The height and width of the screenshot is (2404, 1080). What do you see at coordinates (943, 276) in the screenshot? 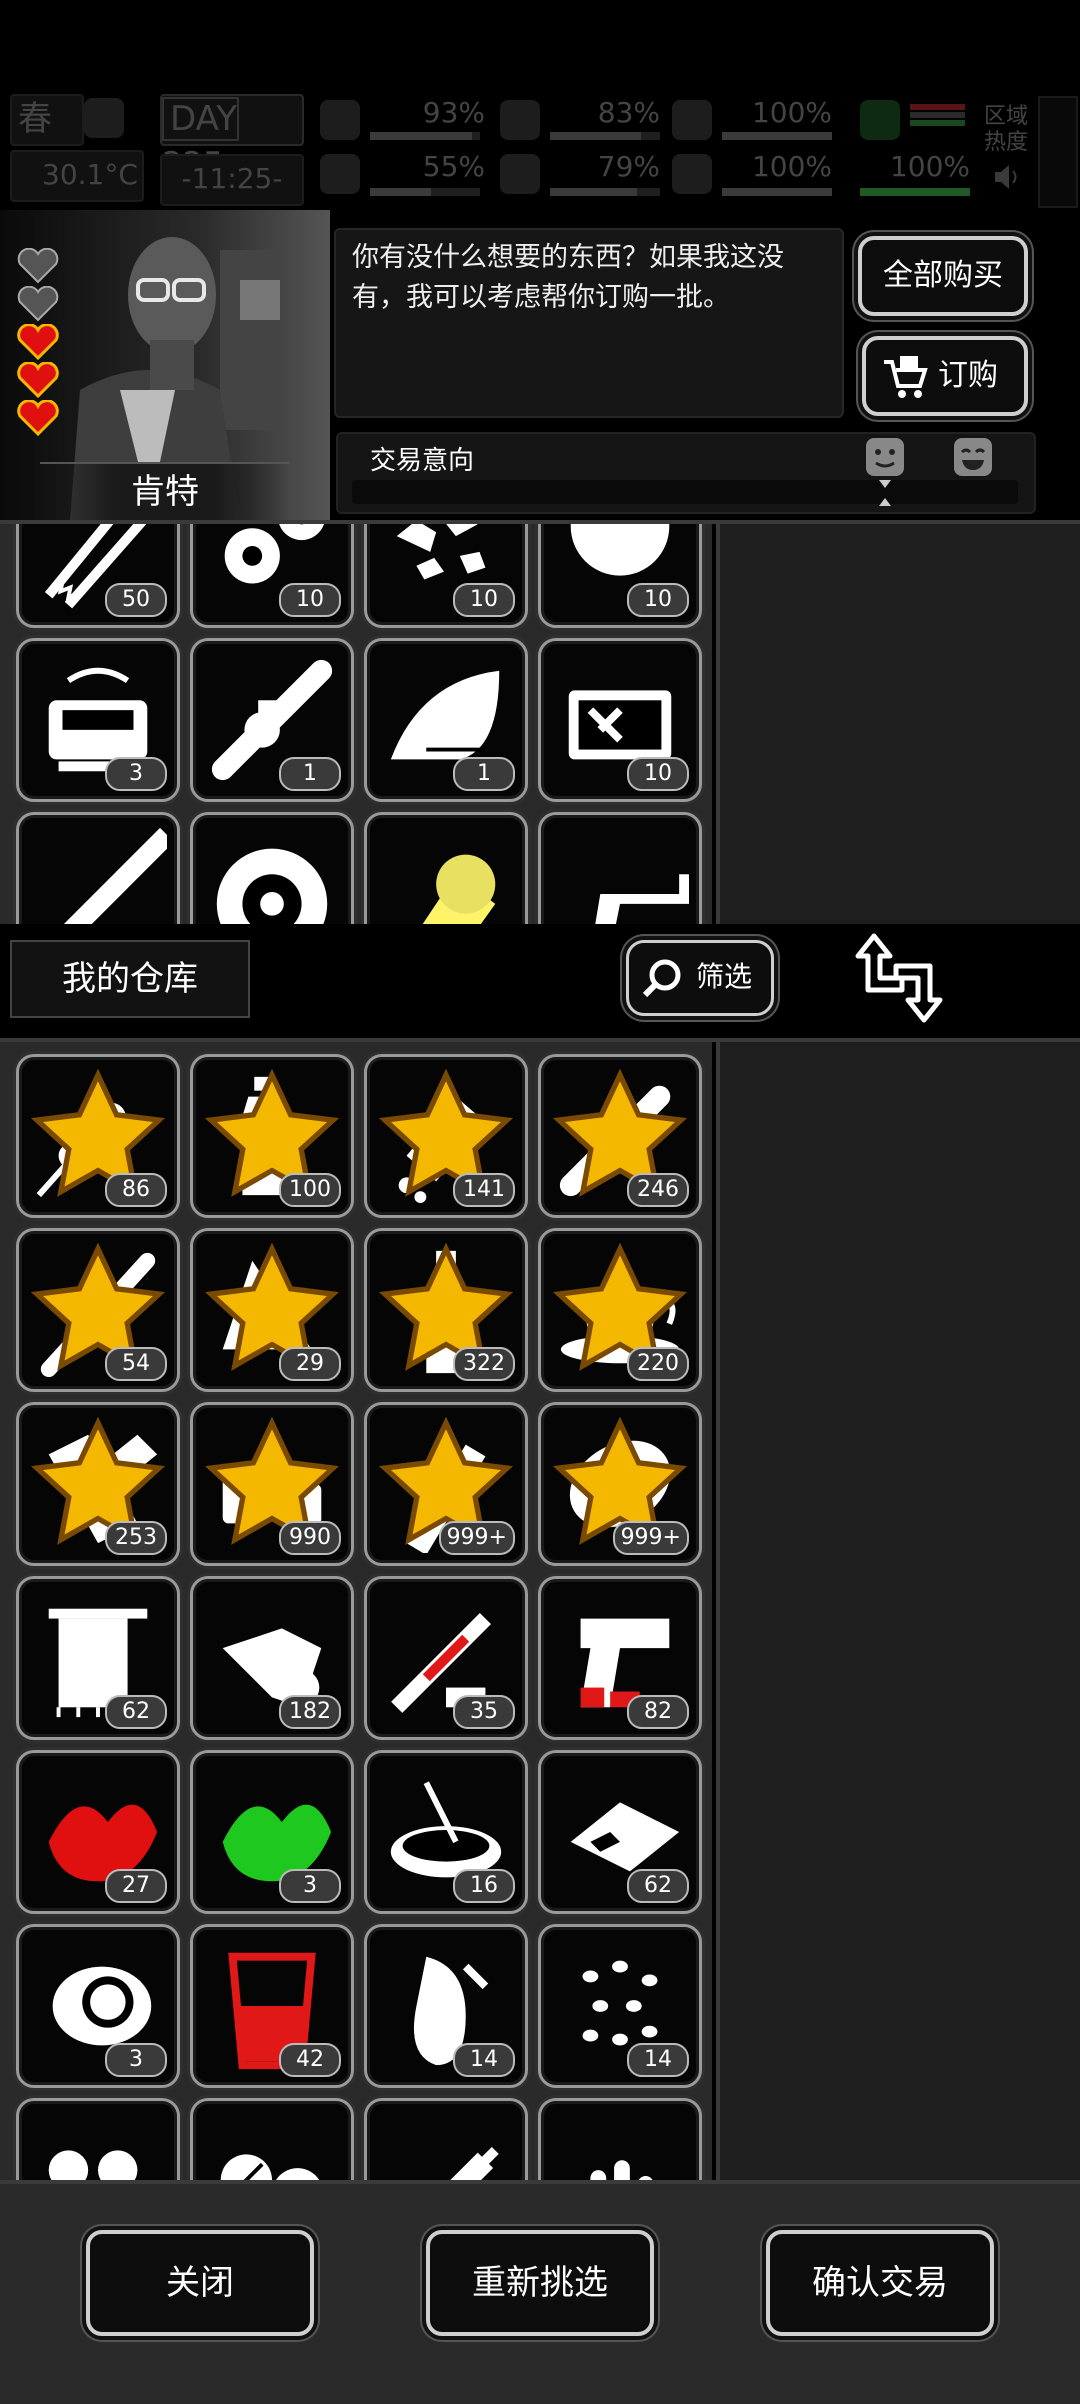
I see `buy-all-button: 全部购买` at bounding box center [943, 276].